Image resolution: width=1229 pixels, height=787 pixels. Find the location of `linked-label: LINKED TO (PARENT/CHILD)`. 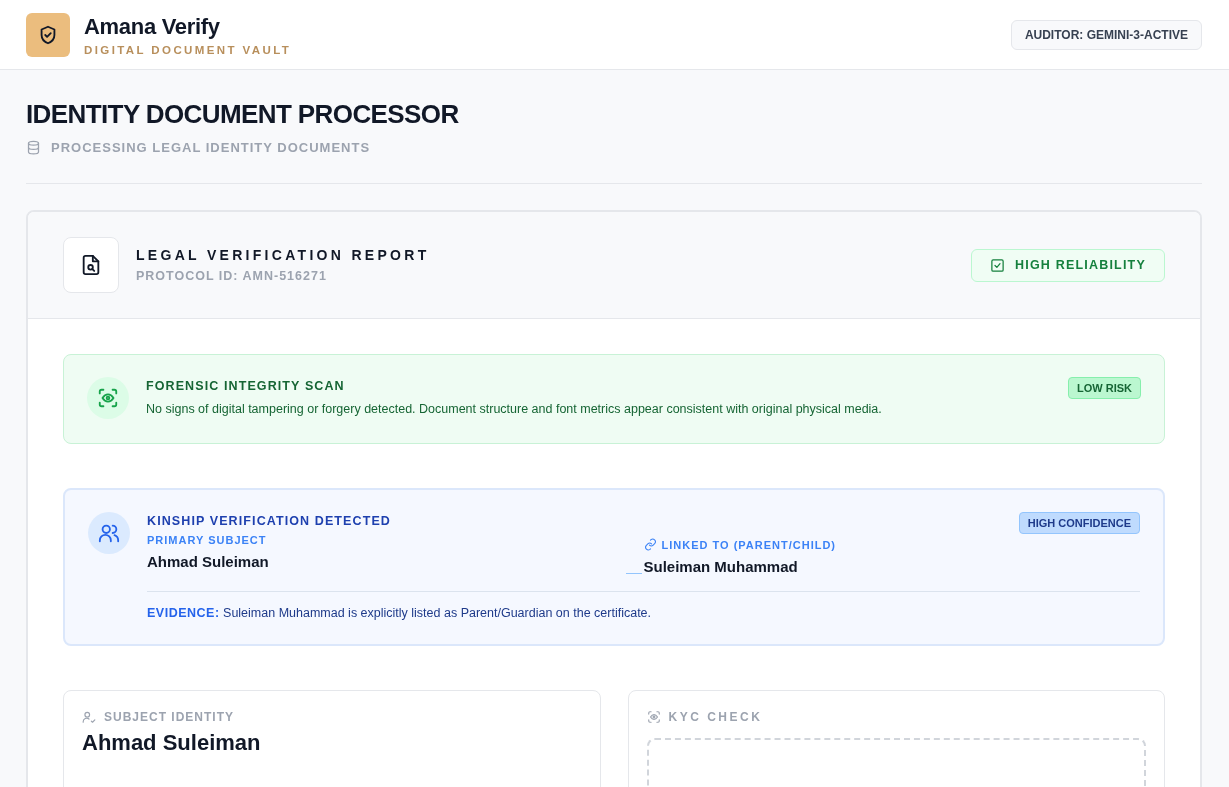

linked-label: LINKED TO (PARENT/CHILD) is located at coordinates (749, 544).